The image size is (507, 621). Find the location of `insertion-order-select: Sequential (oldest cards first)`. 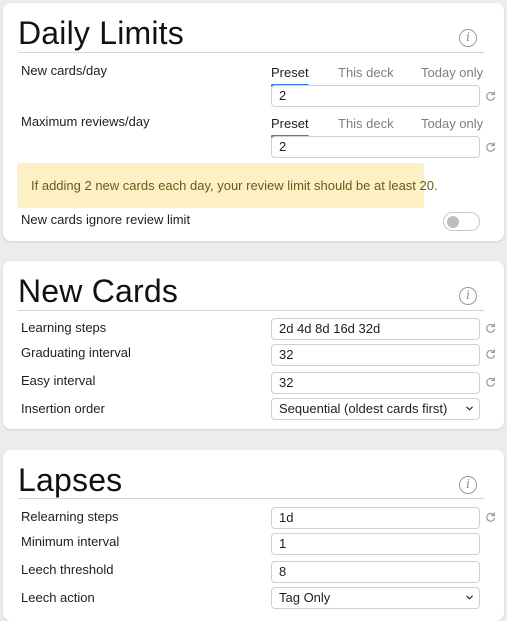

insertion-order-select: Sequential (oldest cards first) is located at coordinates (375, 409).